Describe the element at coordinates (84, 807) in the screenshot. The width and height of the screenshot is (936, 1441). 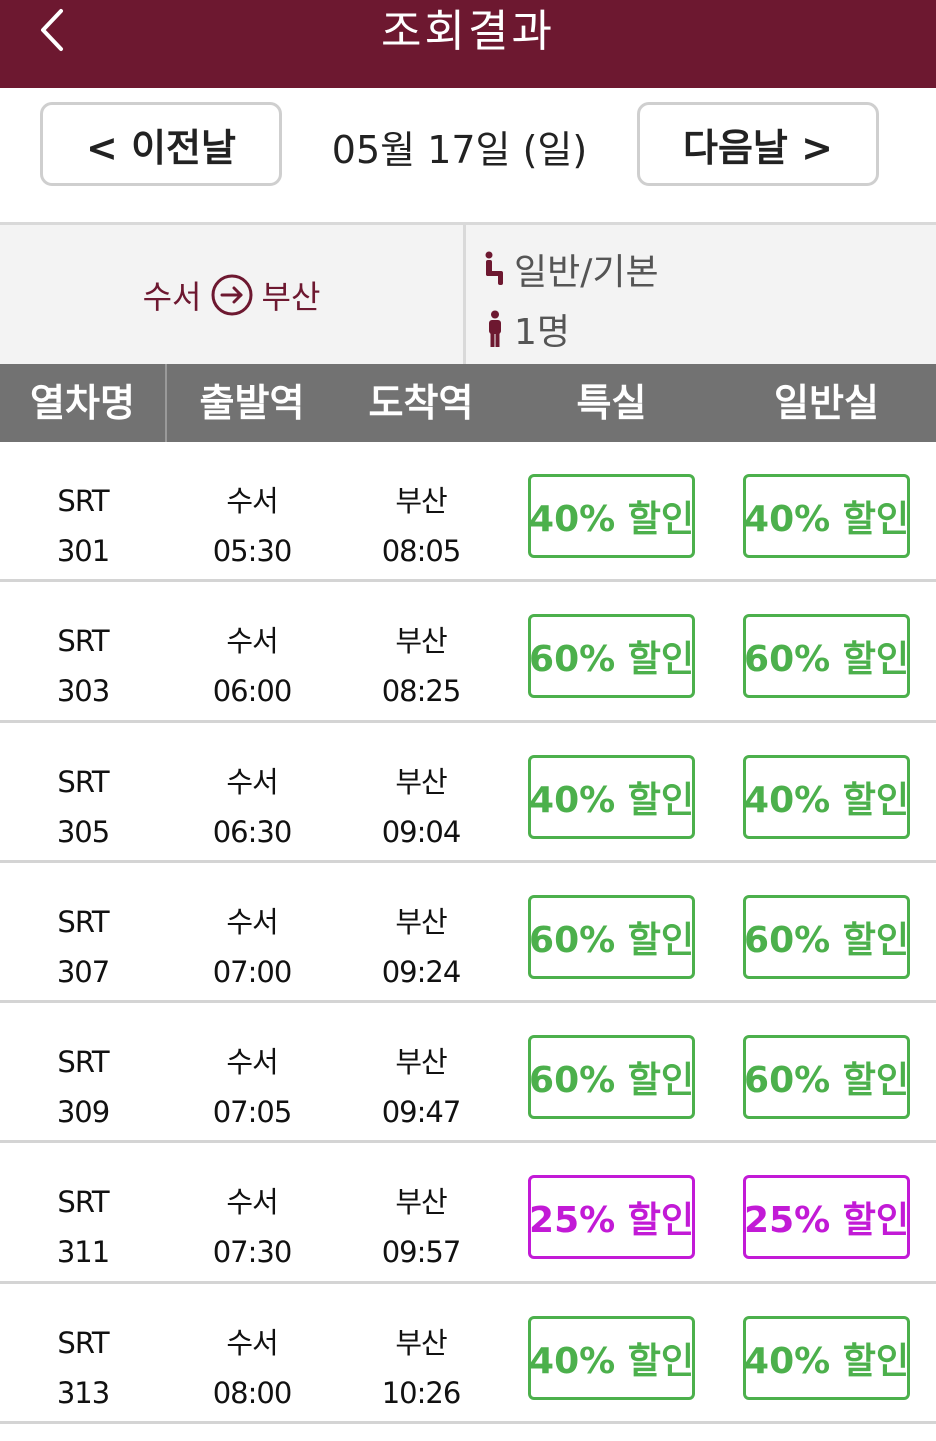
I see `train-name-cell: SRT 305` at that location.